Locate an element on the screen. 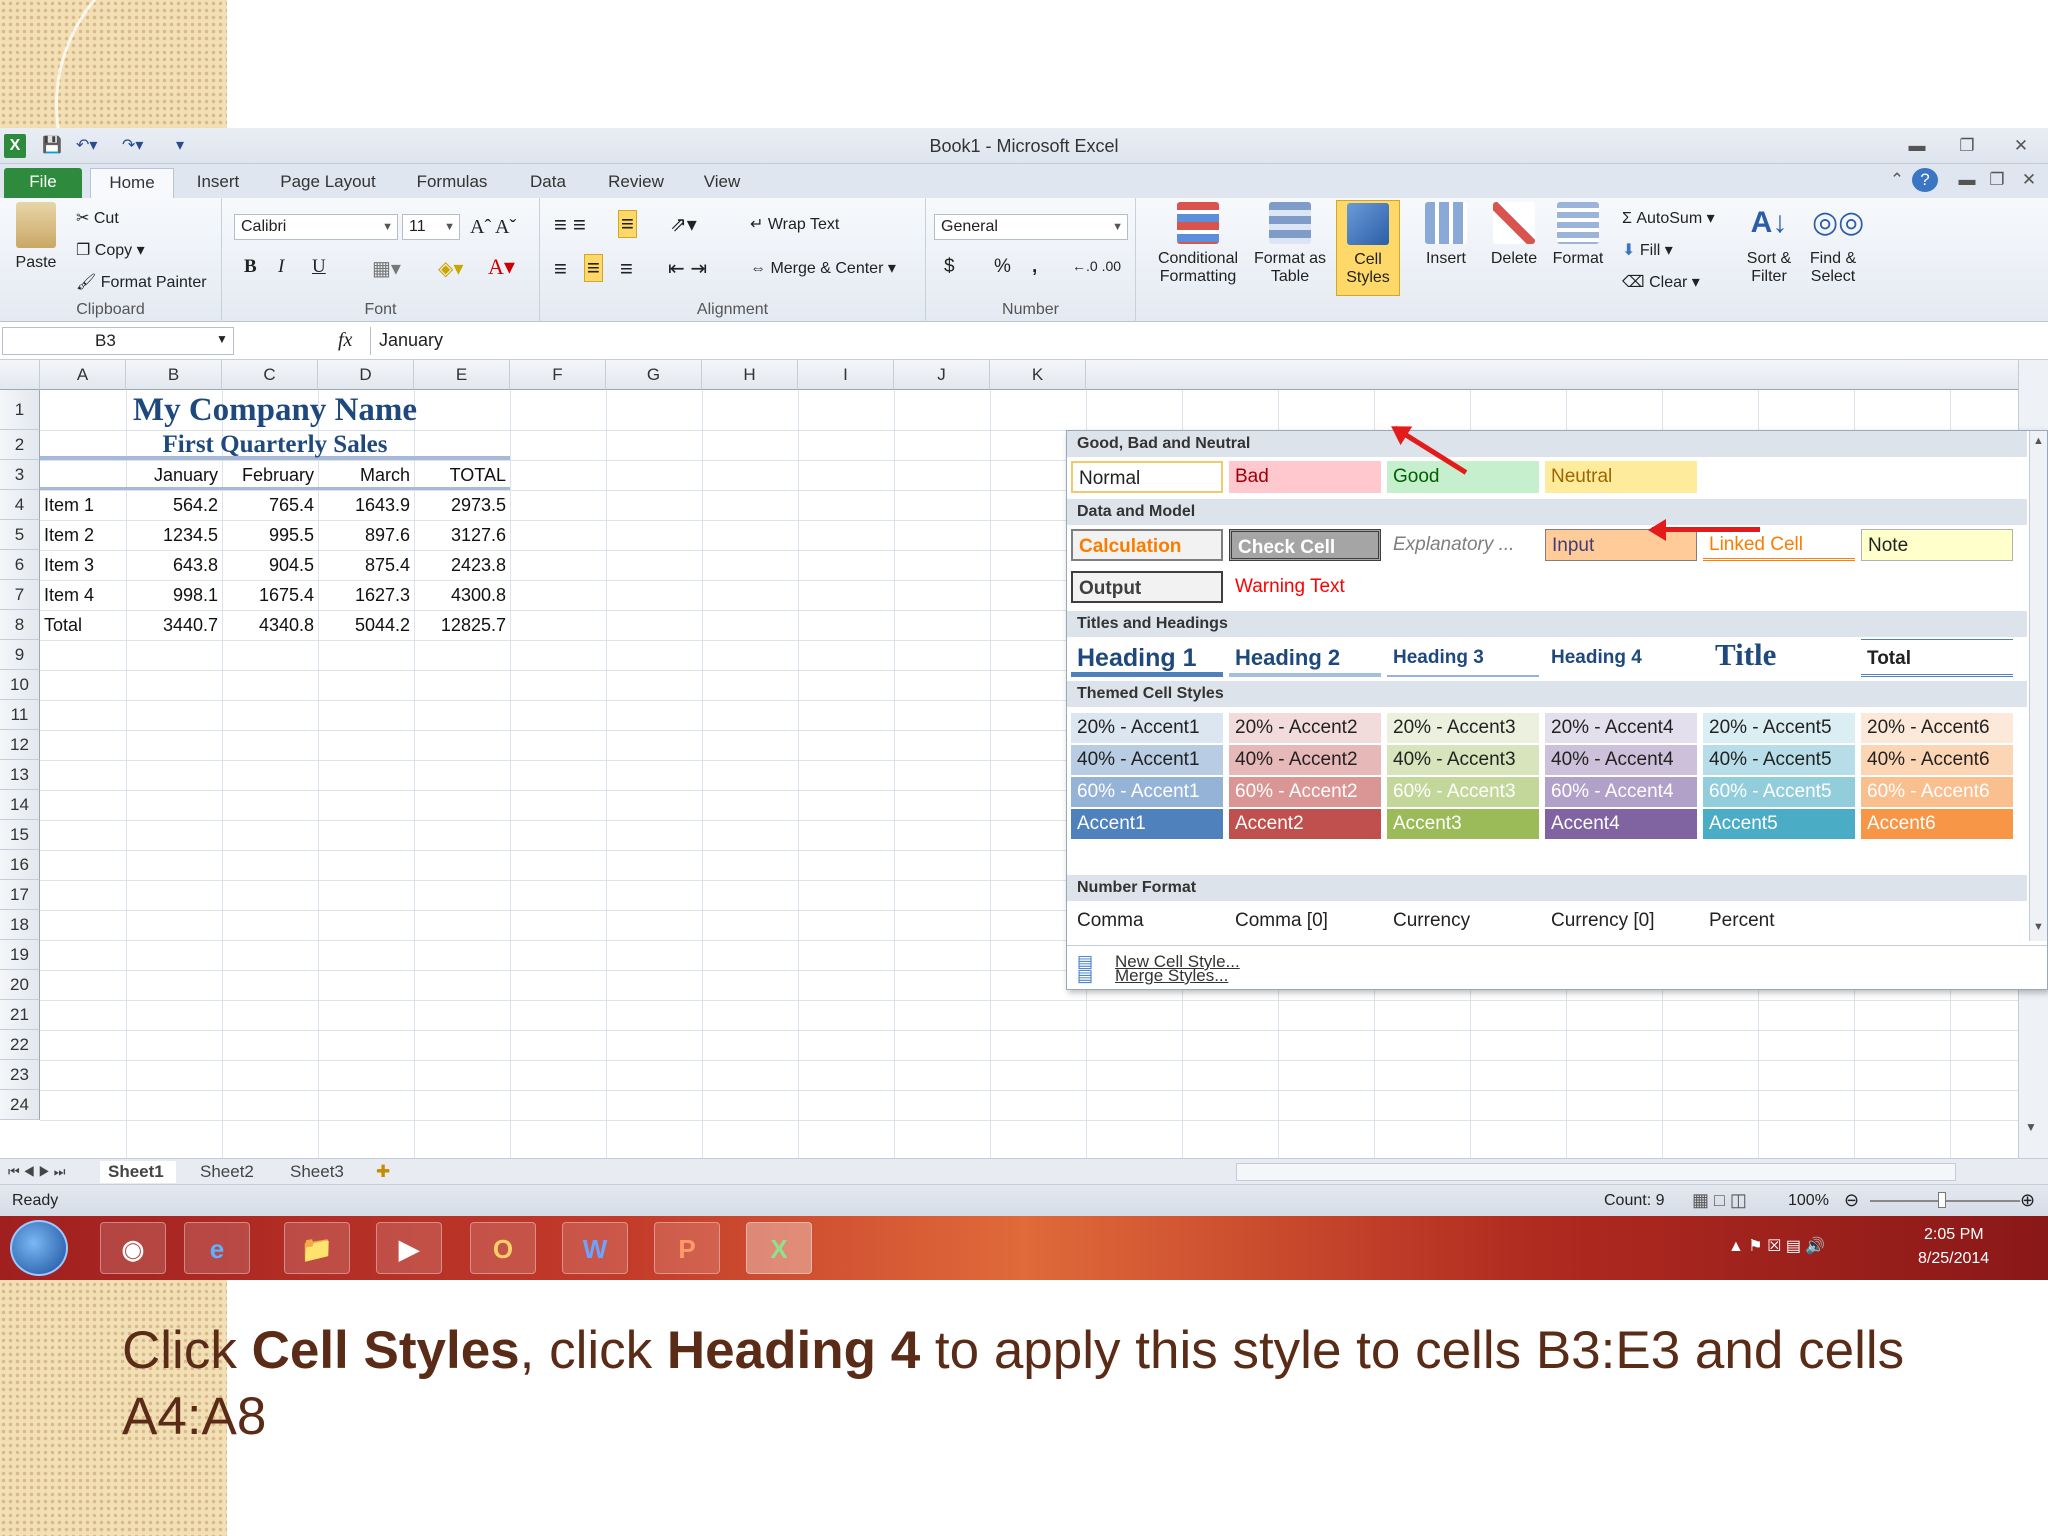 This screenshot has width=2048, height=1536. borders-icon: ▦▾ is located at coordinates (386, 268).